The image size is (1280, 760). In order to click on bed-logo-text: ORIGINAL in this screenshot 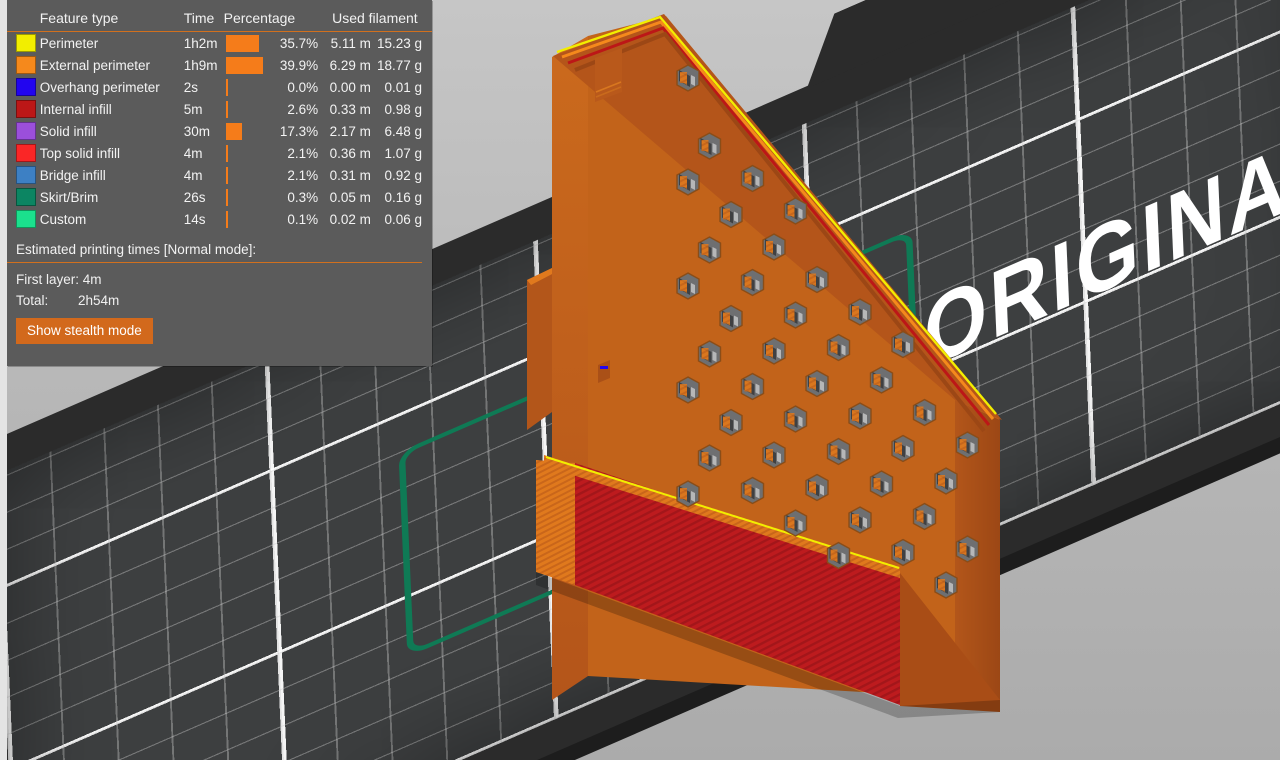, I will do `click(1100, 245)`.